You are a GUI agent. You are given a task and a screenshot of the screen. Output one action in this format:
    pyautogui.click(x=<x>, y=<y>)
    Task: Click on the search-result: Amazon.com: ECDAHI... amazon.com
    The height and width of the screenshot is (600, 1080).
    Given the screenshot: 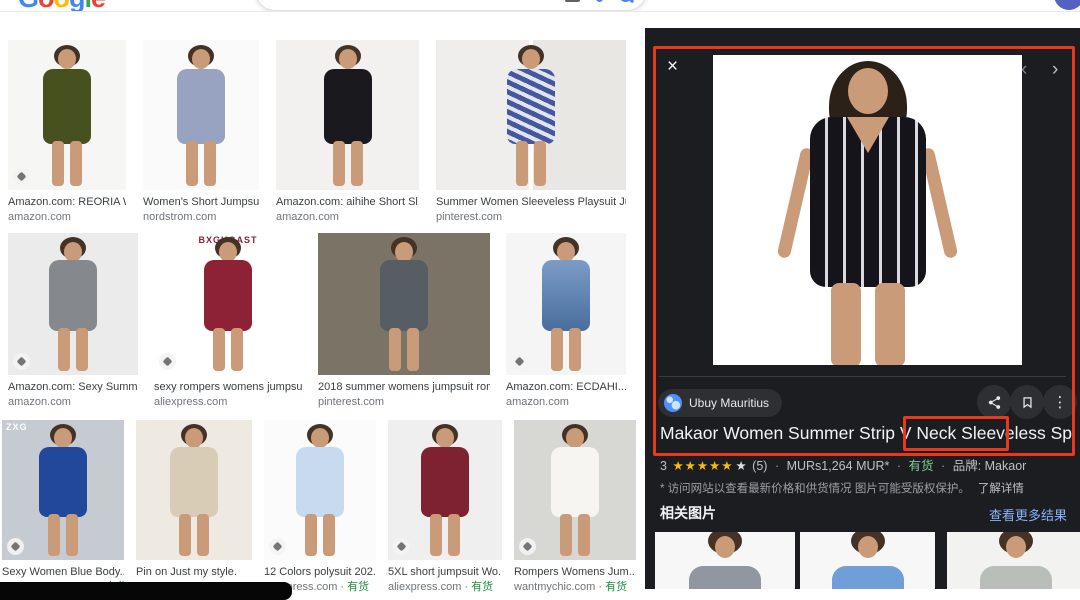 What is the action you would take?
    pyautogui.click(x=566, y=321)
    